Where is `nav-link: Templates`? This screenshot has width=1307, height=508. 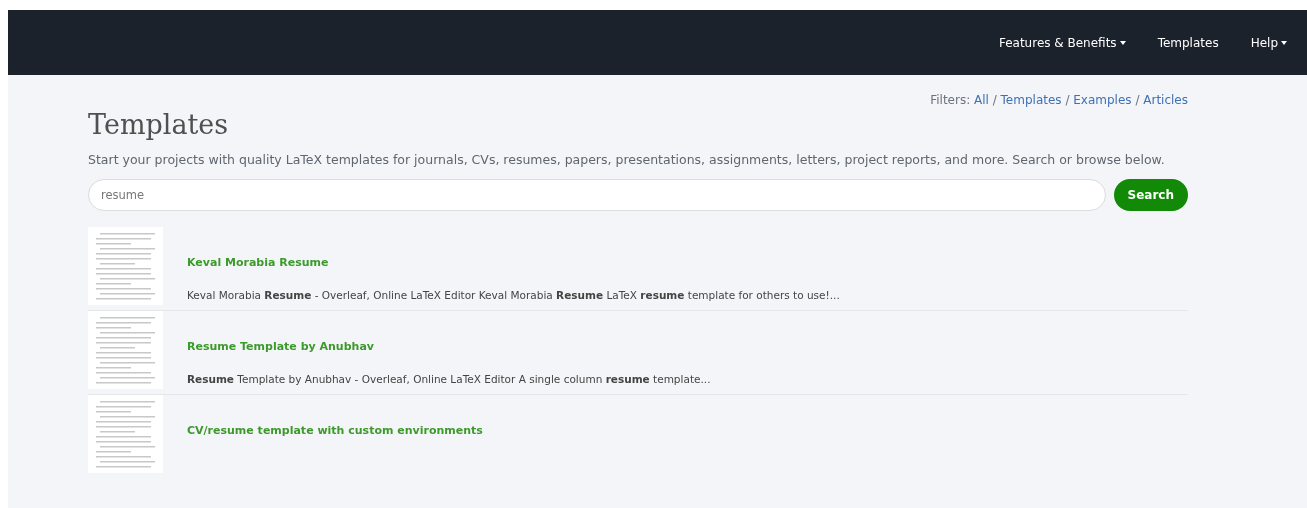
nav-link: Templates is located at coordinates (1188, 42).